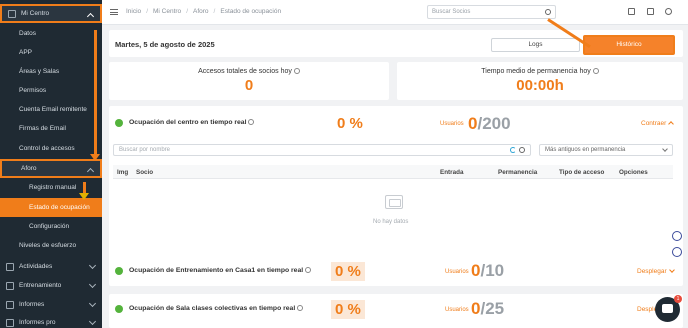 The image size is (688, 328). I want to click on megaphone-icon, so click(650, 11).